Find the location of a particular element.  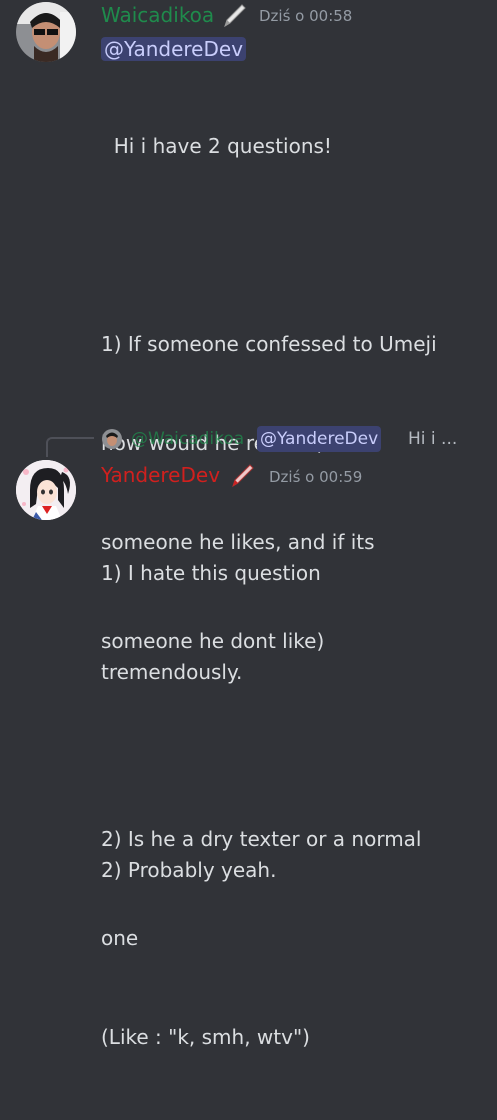

reply-author: @Waicadikoa is located at coordinates (187, 439).